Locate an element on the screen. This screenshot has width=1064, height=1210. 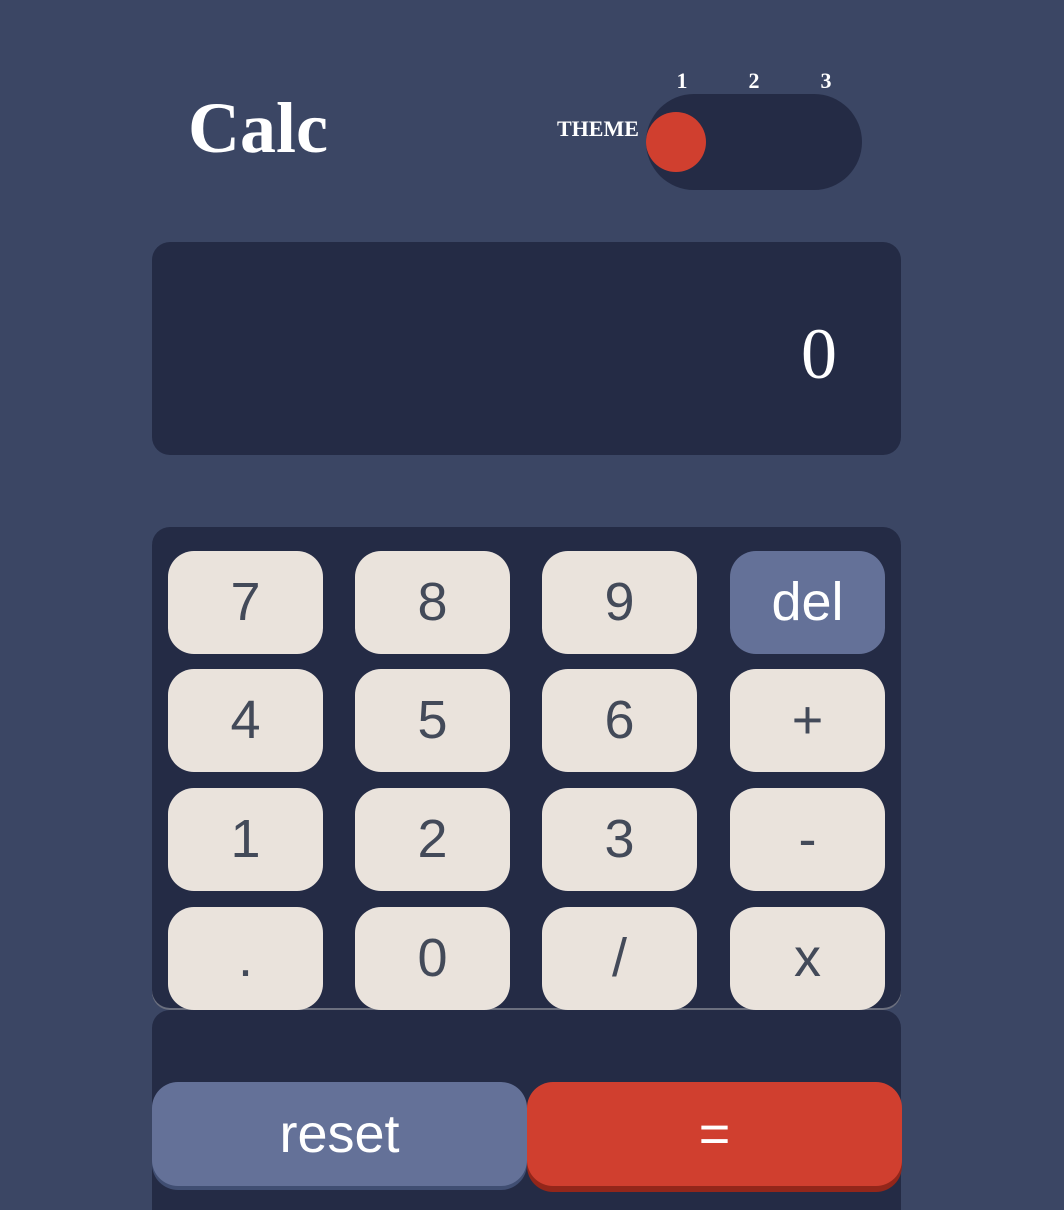
theme-label: THEME is located at coordinates (598, 128).